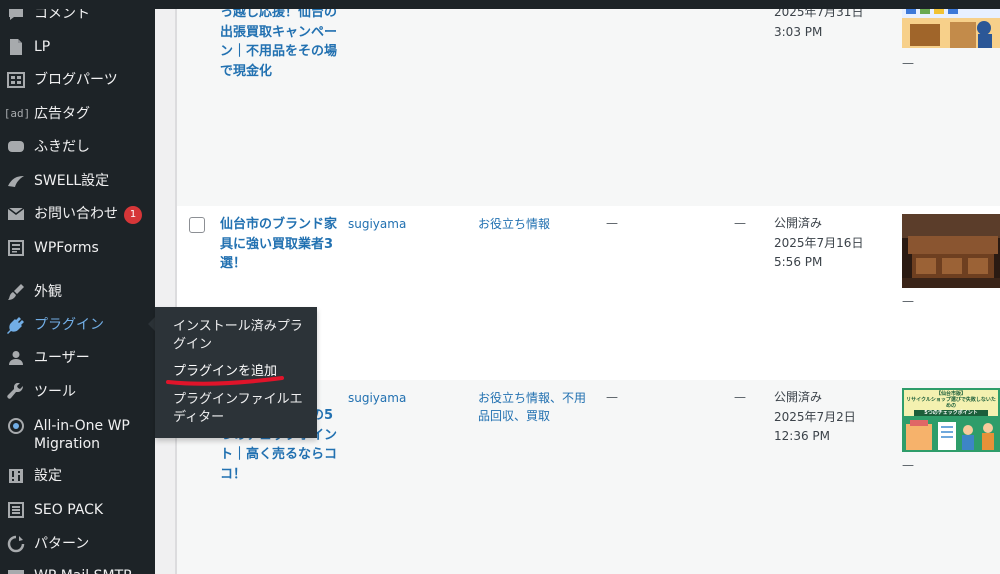 This screenshot has height=574, width=1000. What do you see at coordinates (48, 292) in the screenshot?
I see `sidebar-item-label: 外観` at bounding box center [48, 292].